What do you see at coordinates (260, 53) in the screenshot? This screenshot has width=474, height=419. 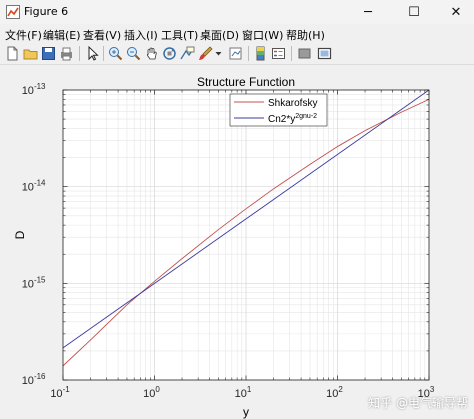 I see `colorbar-icon` at bounding box center [260, 53].